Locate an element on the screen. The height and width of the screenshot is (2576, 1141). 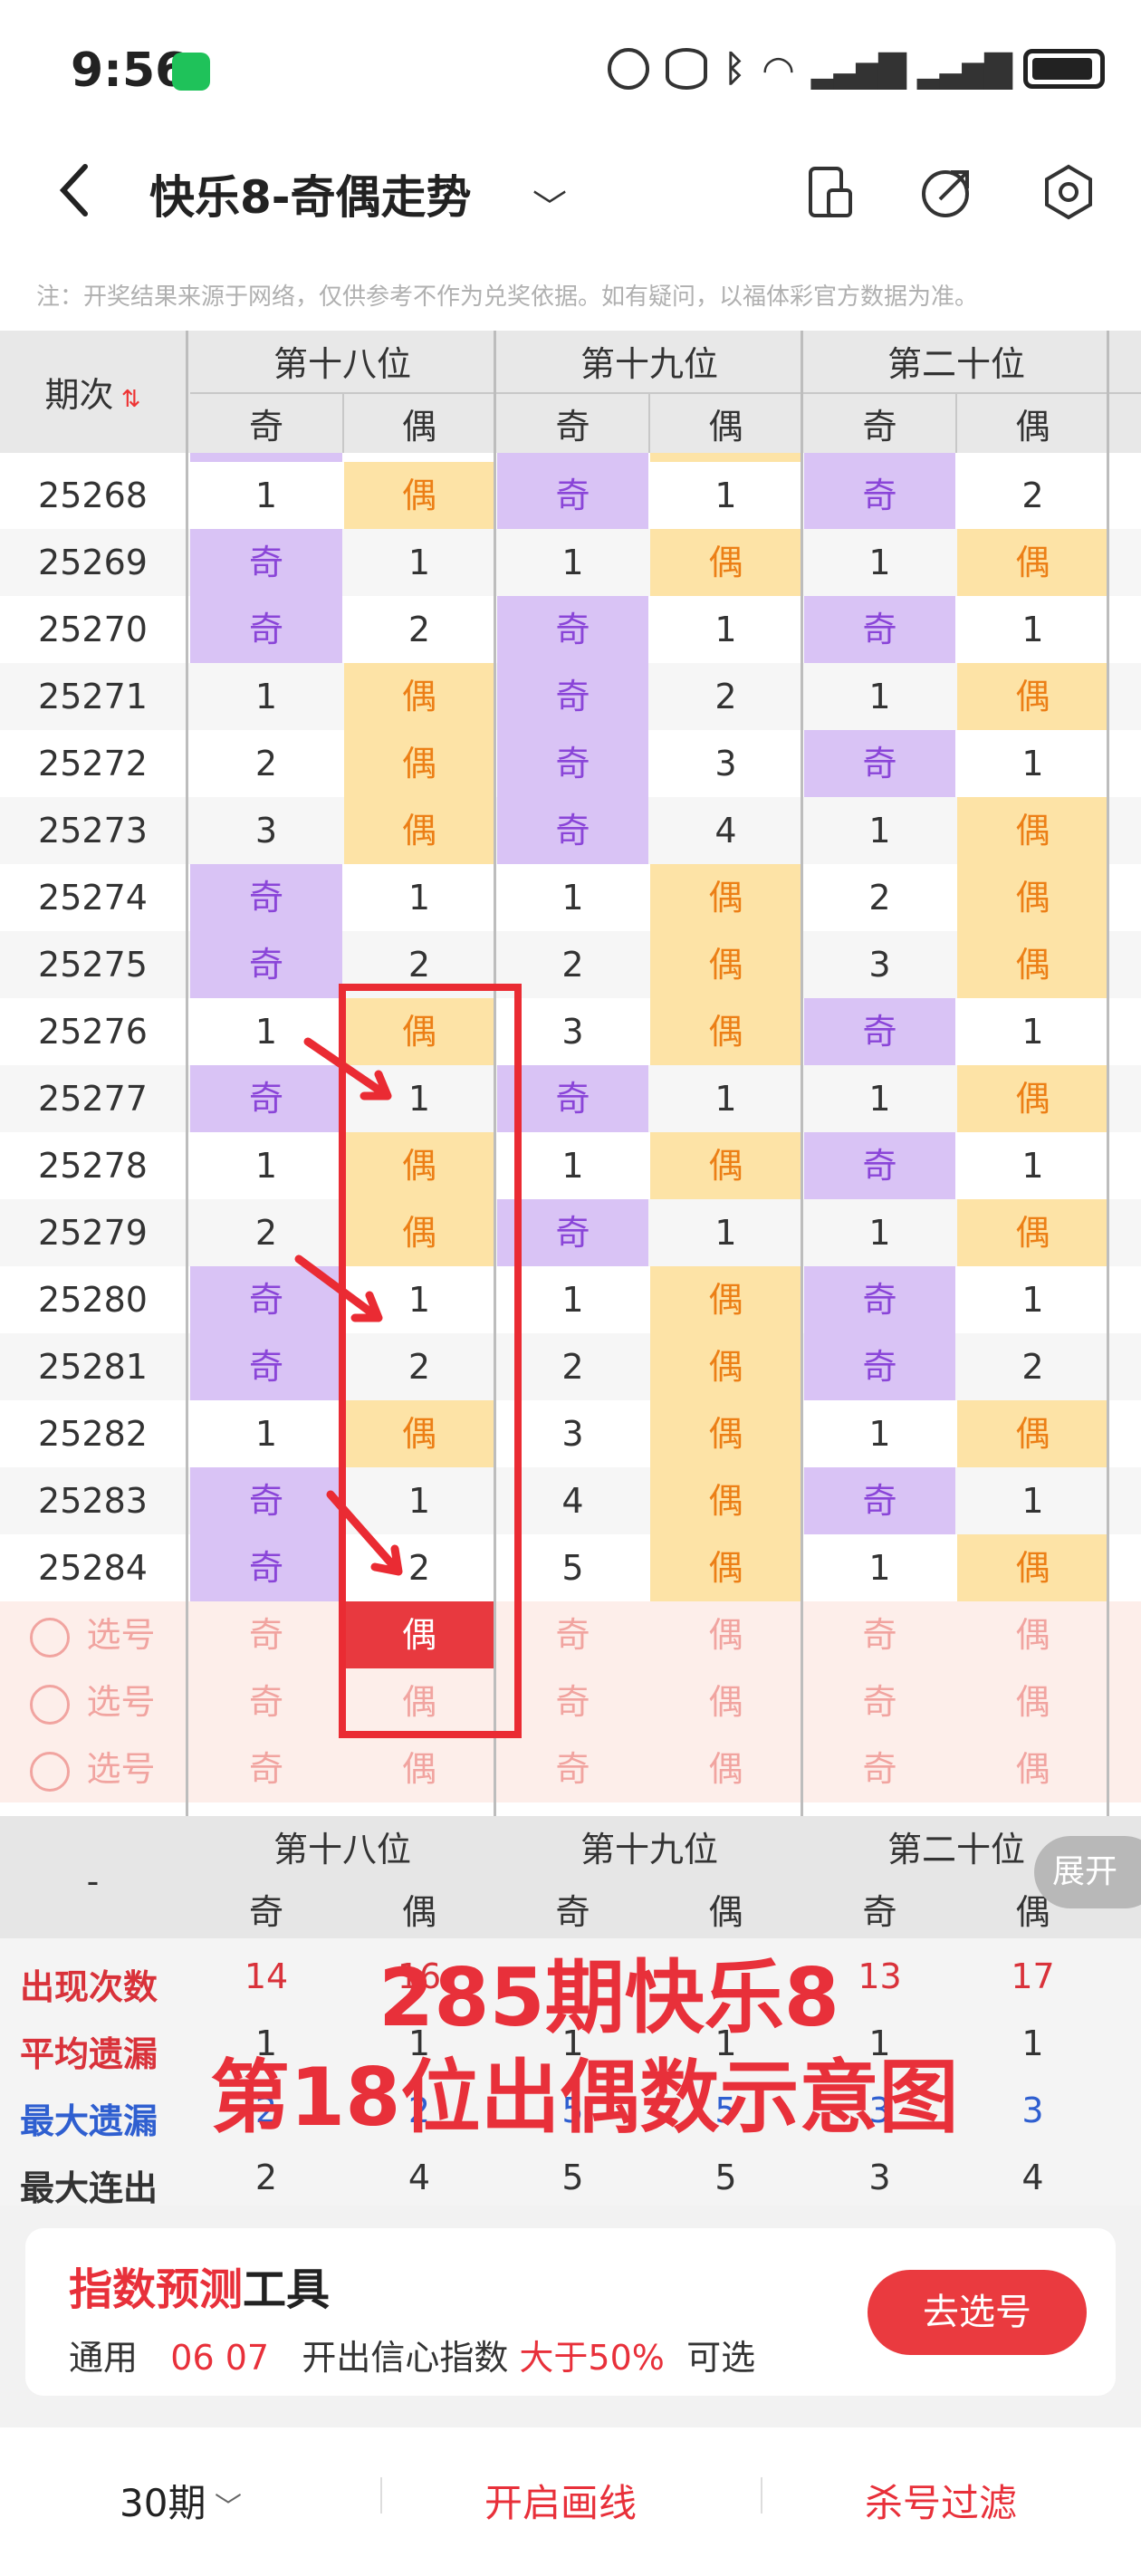
card-title-black: 工具 is located at coordinates (287, 2289).